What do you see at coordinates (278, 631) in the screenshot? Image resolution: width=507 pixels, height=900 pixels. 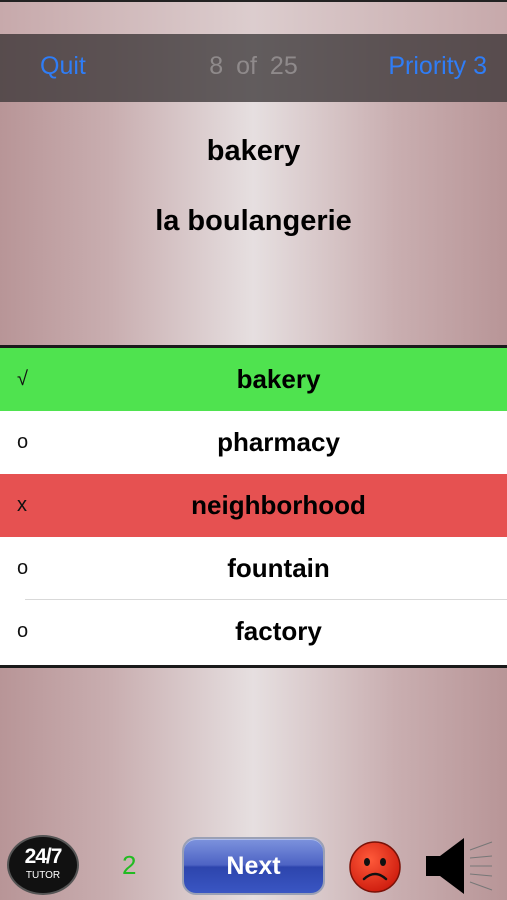 I see `choice-label: factory` at bounding box center [278, 631].